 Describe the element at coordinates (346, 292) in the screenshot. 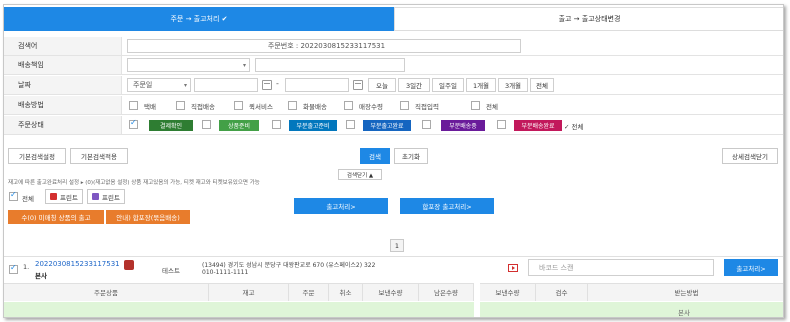

I see `header-cancel: 취소` at that location.